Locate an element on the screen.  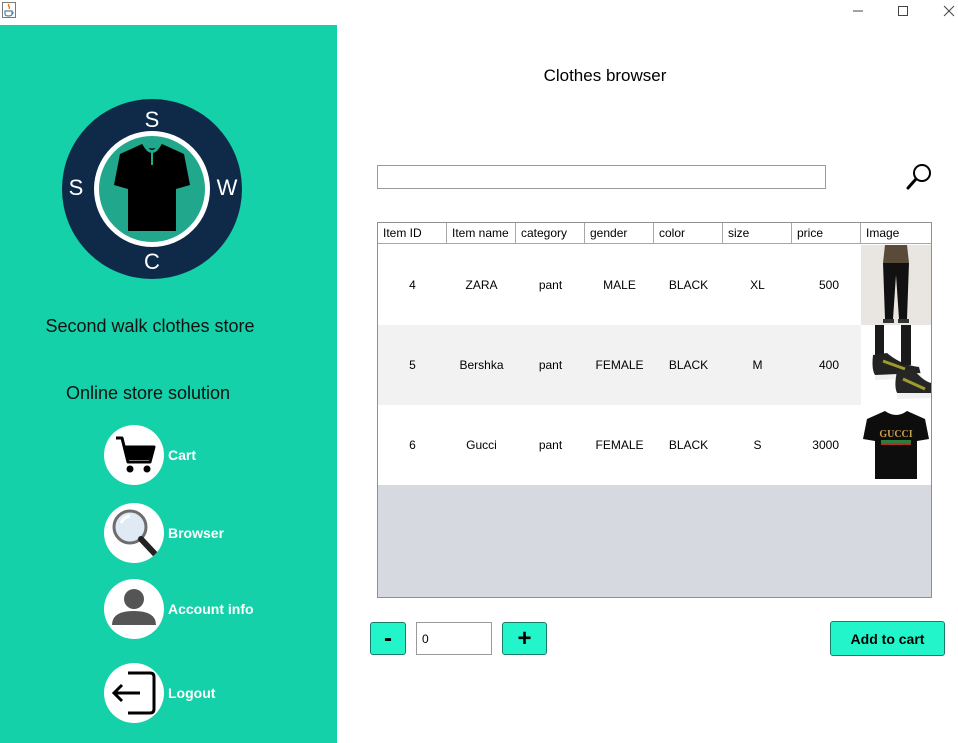
java-cup-icon is located at coordinates (9, 10).